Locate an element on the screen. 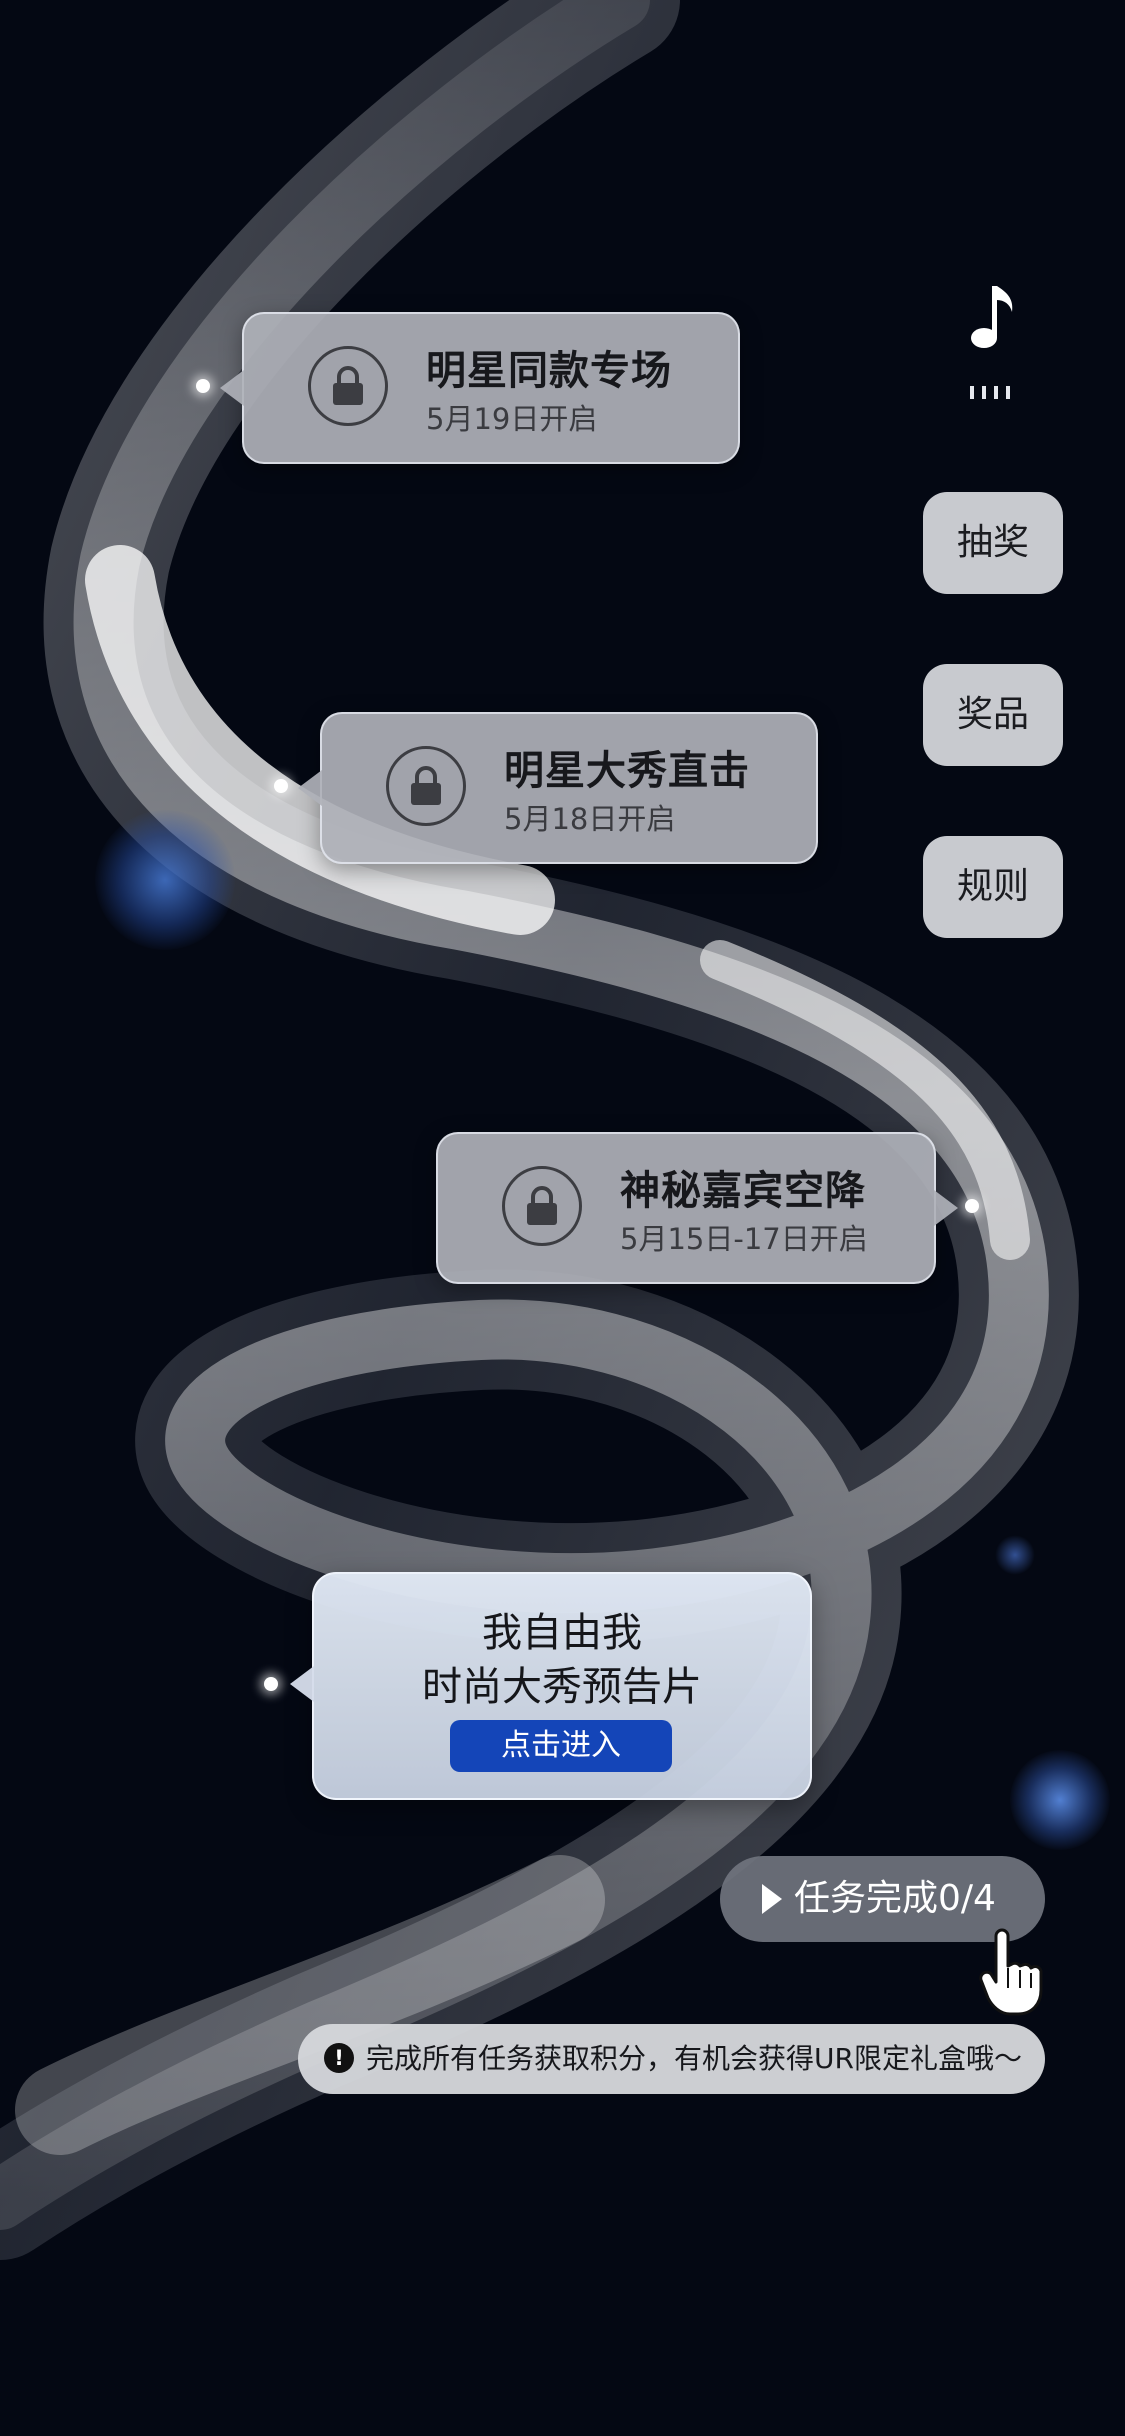  task-progress-label: 任务完成0/4 is located at coordinates (895, 1898).